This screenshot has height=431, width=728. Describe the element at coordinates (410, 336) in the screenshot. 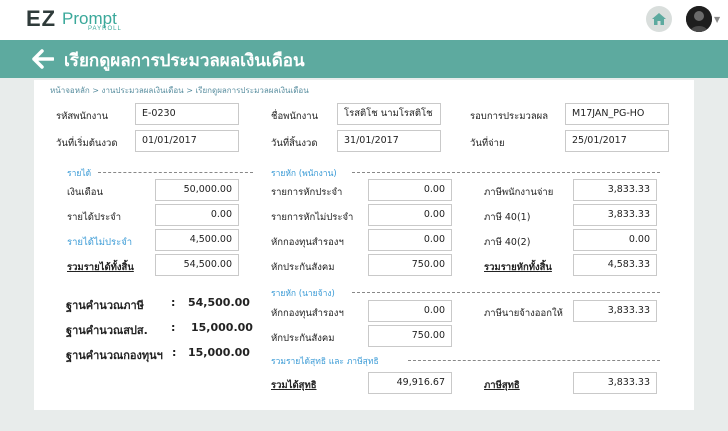

I see `er-sso-field: 750.00` at that location.